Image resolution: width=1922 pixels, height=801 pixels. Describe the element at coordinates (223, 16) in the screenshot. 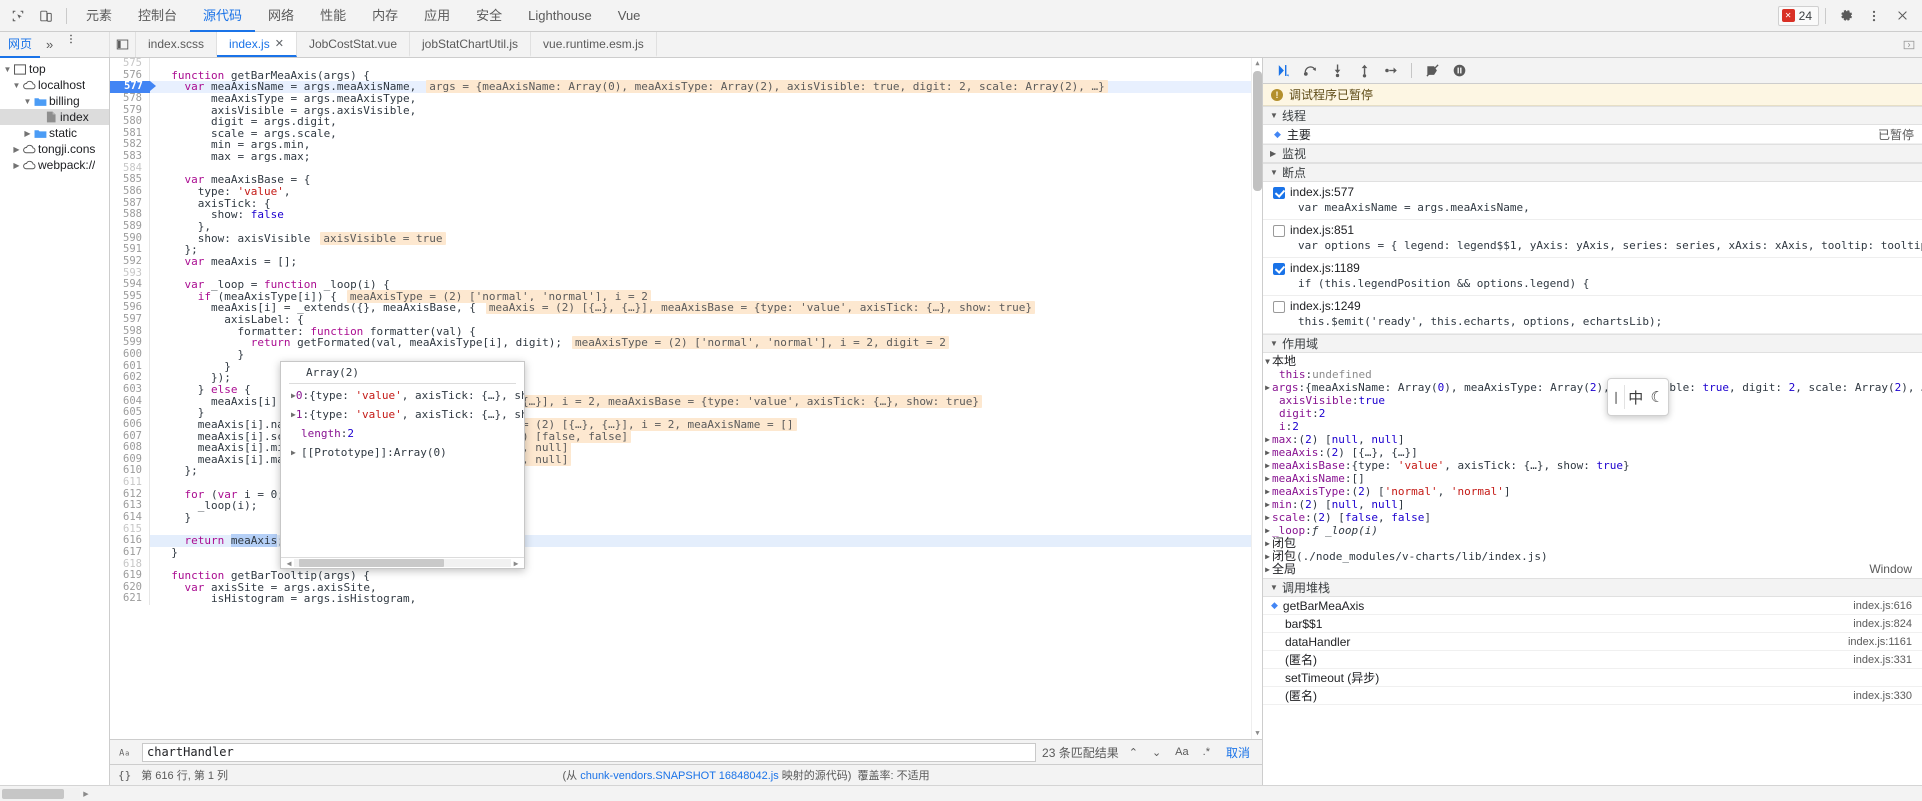

I see `tab-sources: 源代码` at that location.